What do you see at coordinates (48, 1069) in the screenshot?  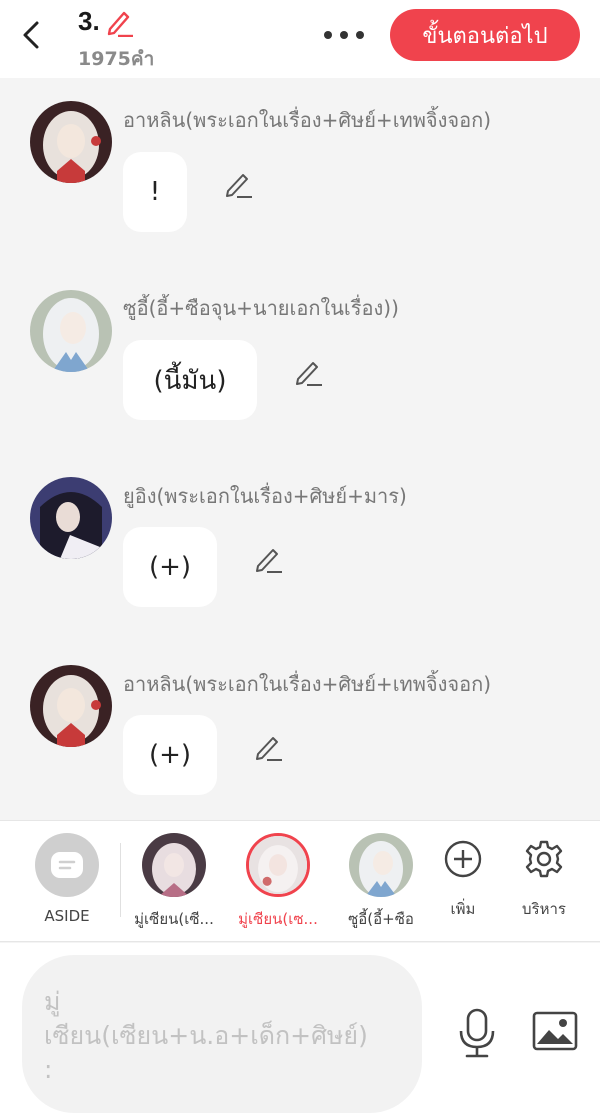 I see `placeholder-line: :` at bounding box center [48, 1069].